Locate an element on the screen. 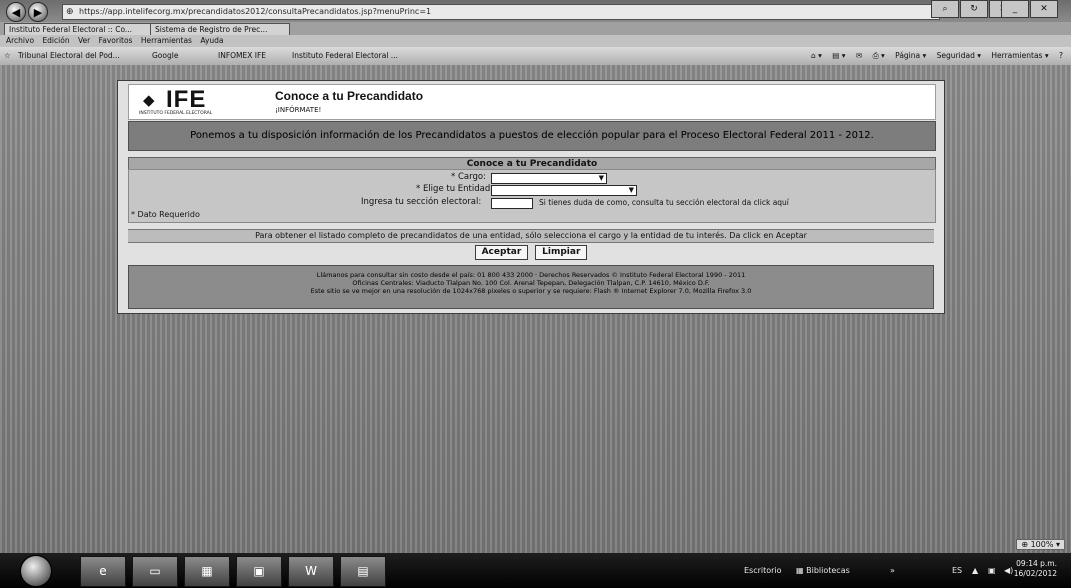  back-button: ◀ is located at coordinates (16, 12).